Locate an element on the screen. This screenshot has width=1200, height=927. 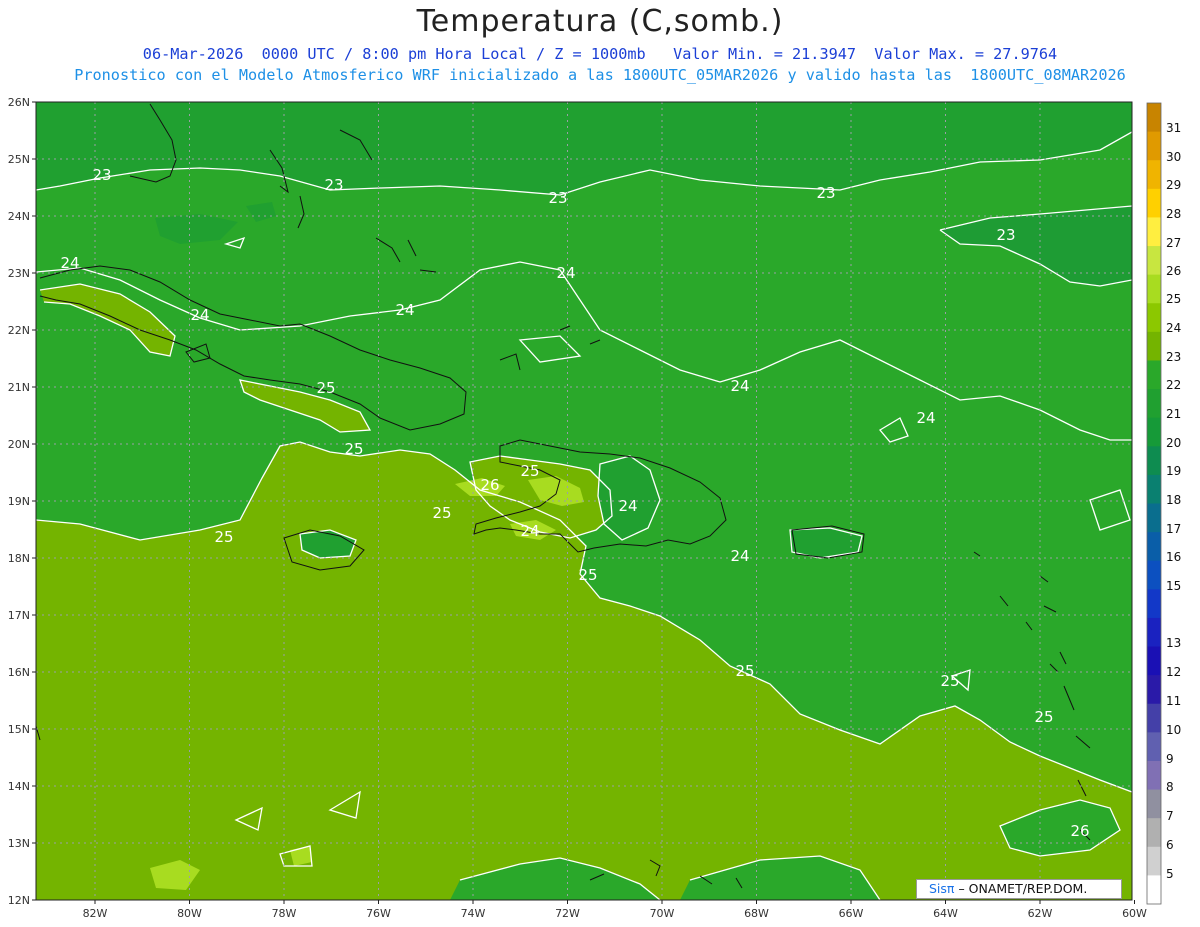
lon-tick-label: 66W is located at coordinates (851, 913).